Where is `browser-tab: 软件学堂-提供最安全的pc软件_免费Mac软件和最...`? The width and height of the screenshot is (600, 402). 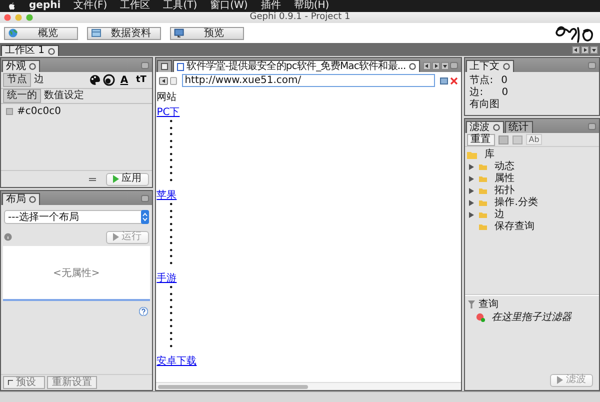
browser-tab: 软件学堂-提供最安全的pc软件_免费Mac软件和最... is located at coordinates (296, 66).